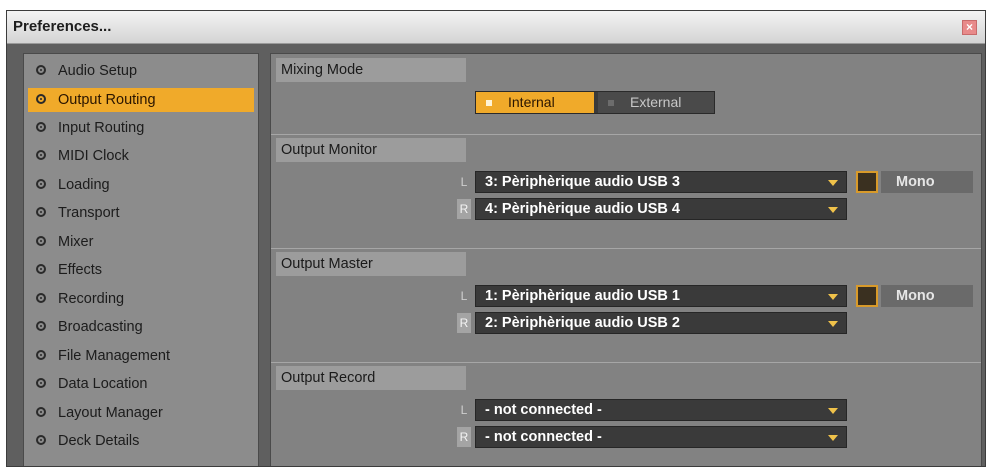 This screenshot has height=467, width=990. I want to click on sidebar-item-label: MIDI Clock, so click(93, 156).